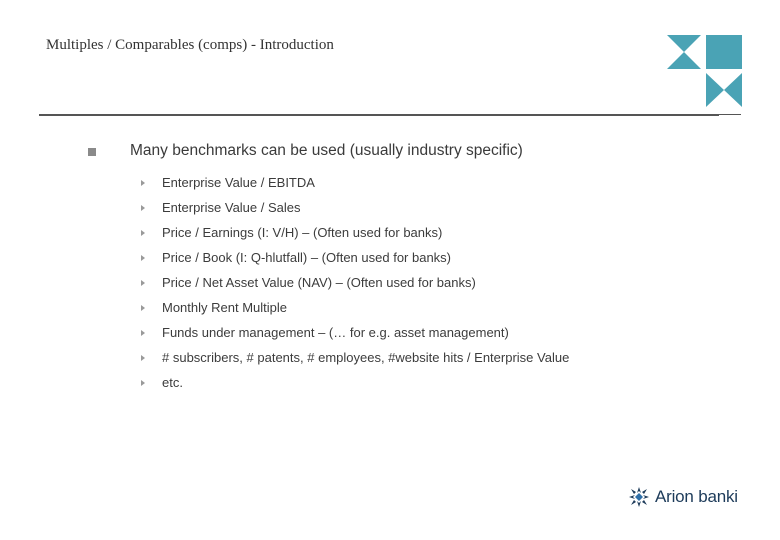 The height and width of the screenshot is (540, 780). What do you see at coordinates (231, 207) in the screenshot?
I see `list-item-text: Enterprise Value / Sales` at bounding box center [231, 207].